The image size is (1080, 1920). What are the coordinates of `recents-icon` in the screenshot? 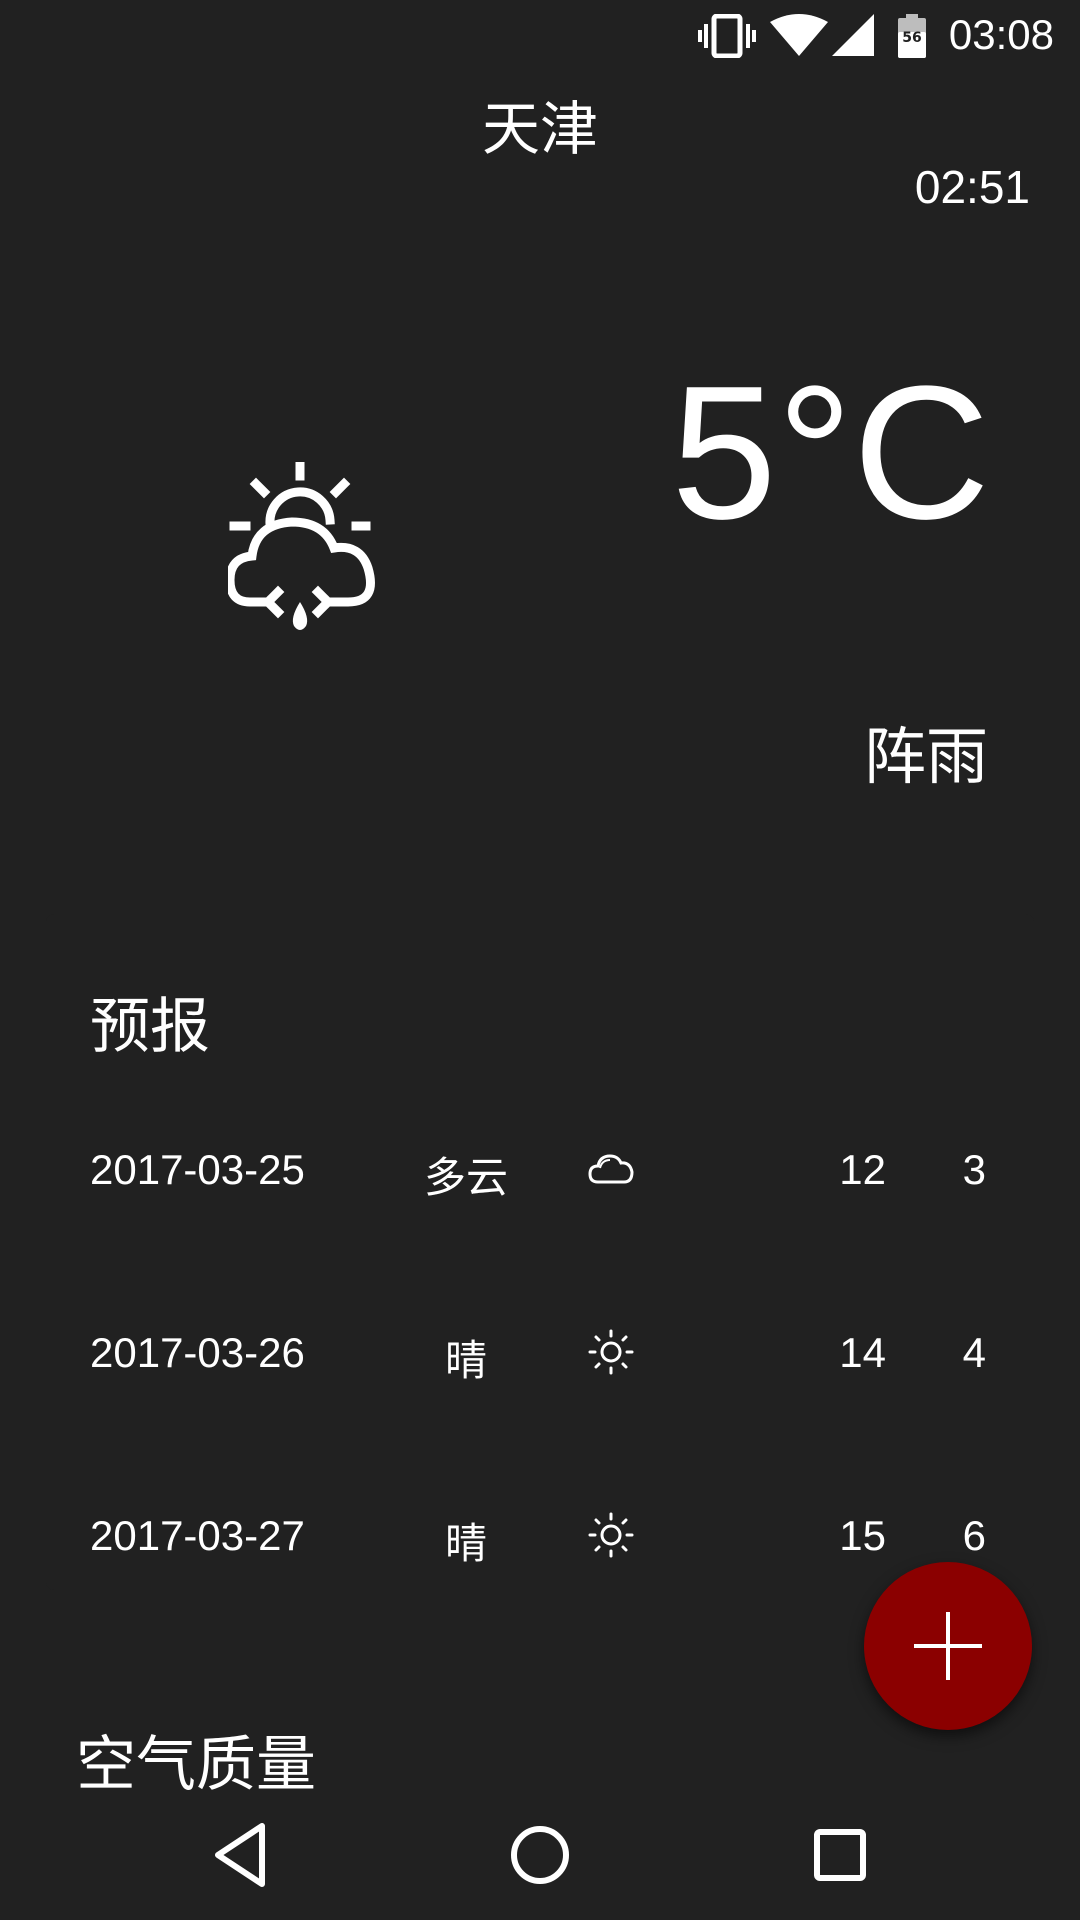 It's located at (840, 1855).